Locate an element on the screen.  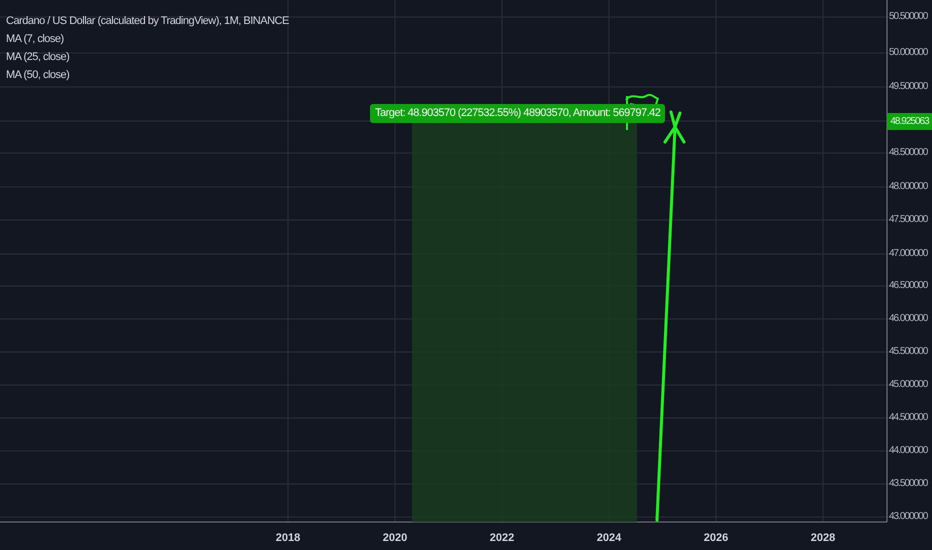
year-label: 2028 is located at coordinates (823, 538).